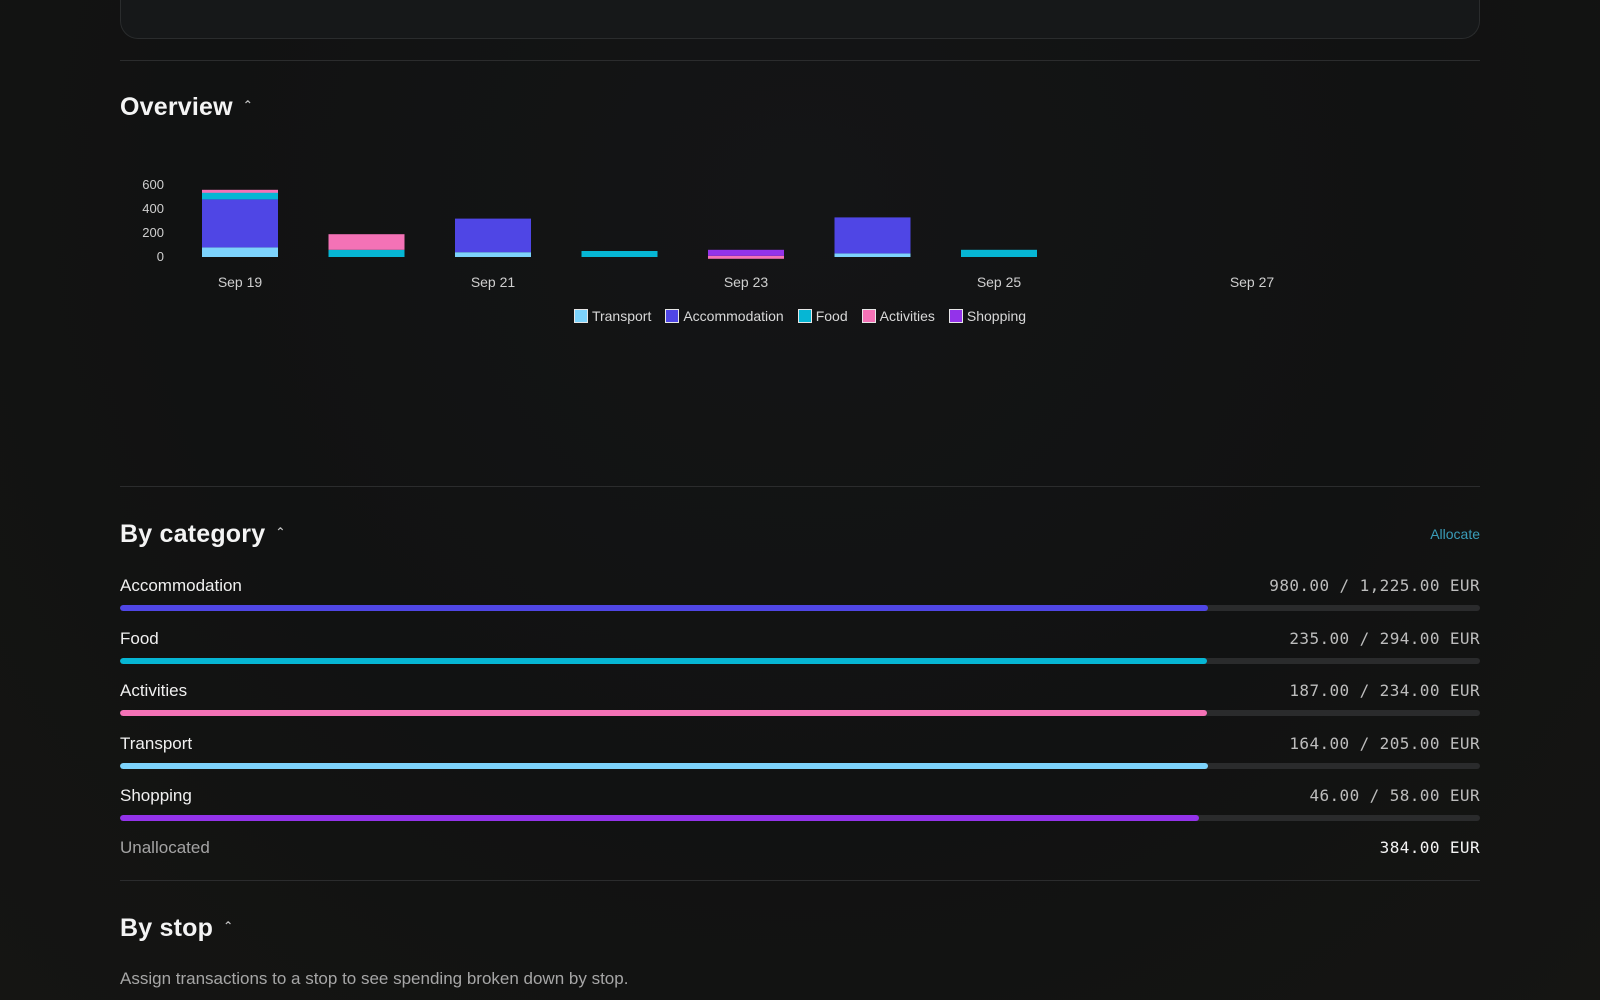 The image size is (1600, 1000). I want to click on category-label: Food, so click(139, 638).